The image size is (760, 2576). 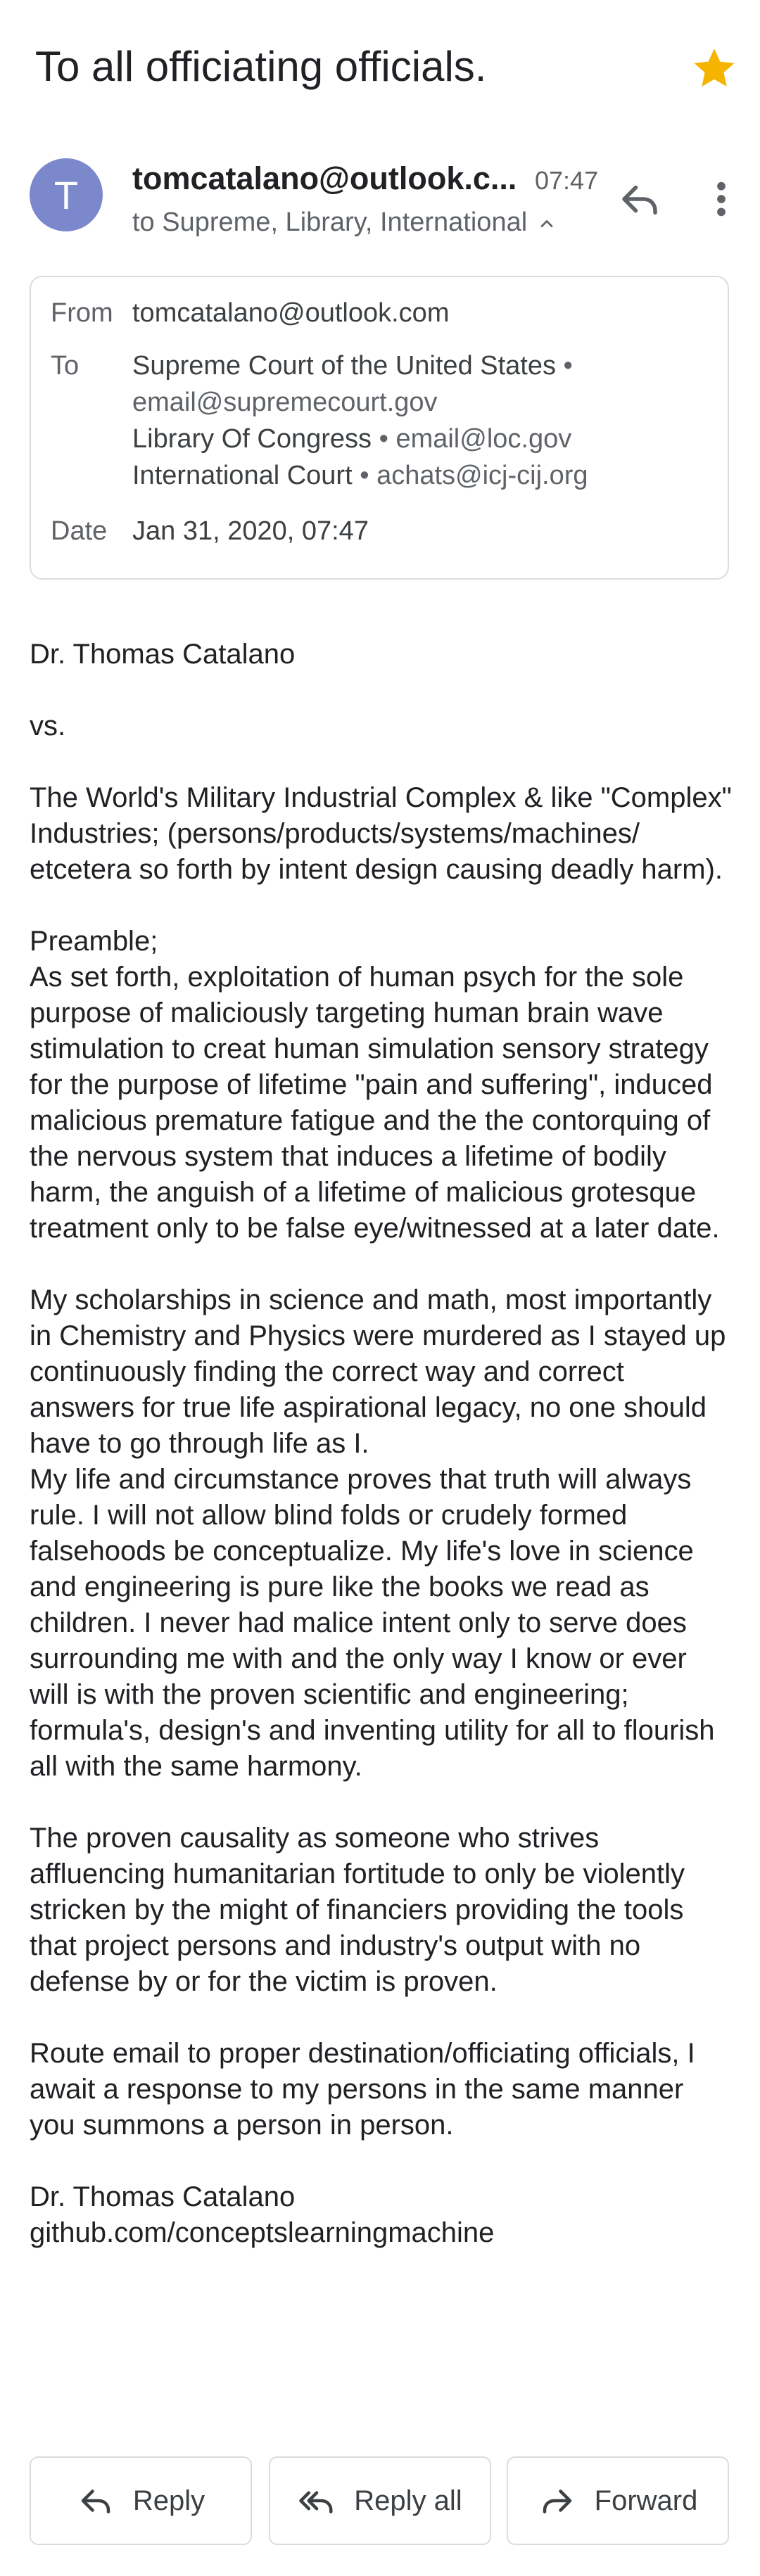 I want to click on recipient-name: International Court, so click(x=242, y=475).